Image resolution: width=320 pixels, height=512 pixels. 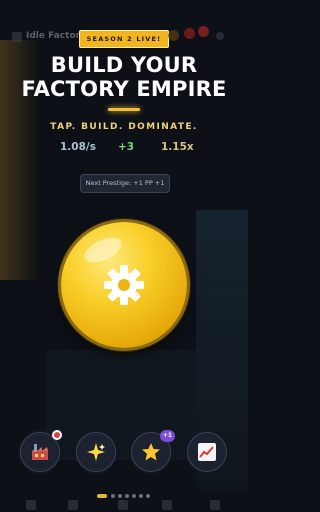 I want to click on boost-button, so click(x=96, y=452).